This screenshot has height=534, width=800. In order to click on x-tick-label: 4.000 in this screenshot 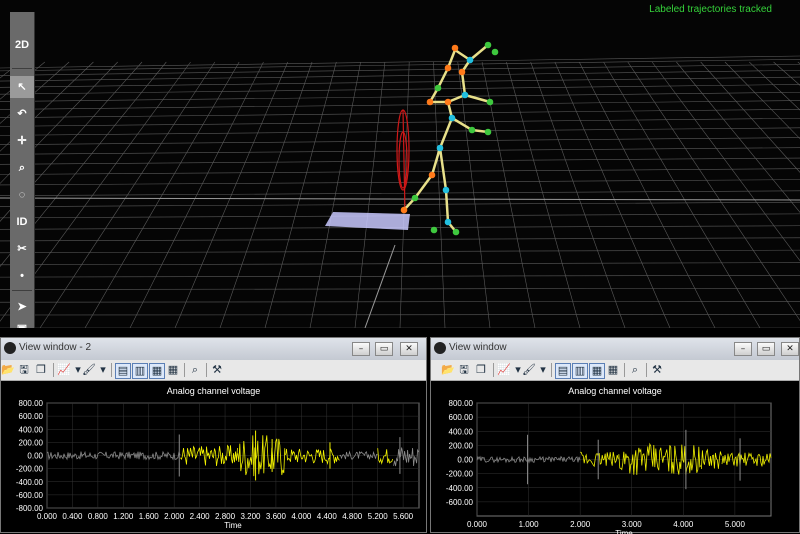, I will do `click(301, 516)`.